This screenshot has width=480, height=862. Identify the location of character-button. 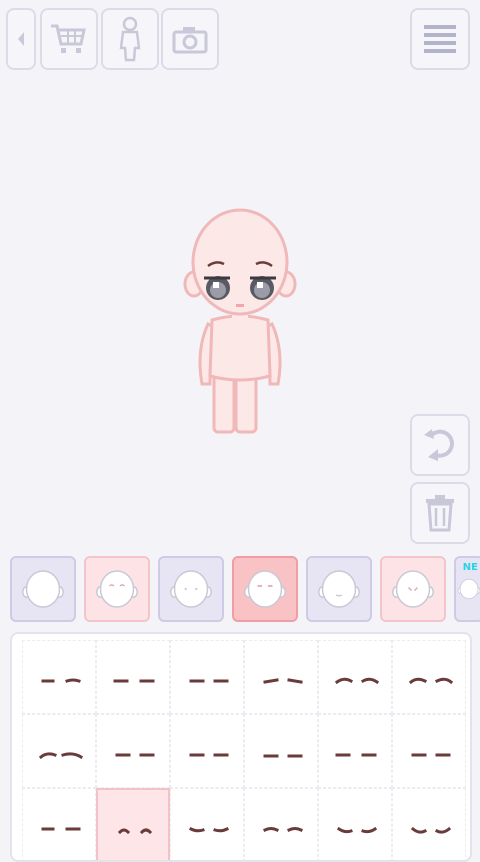
(130, 39).